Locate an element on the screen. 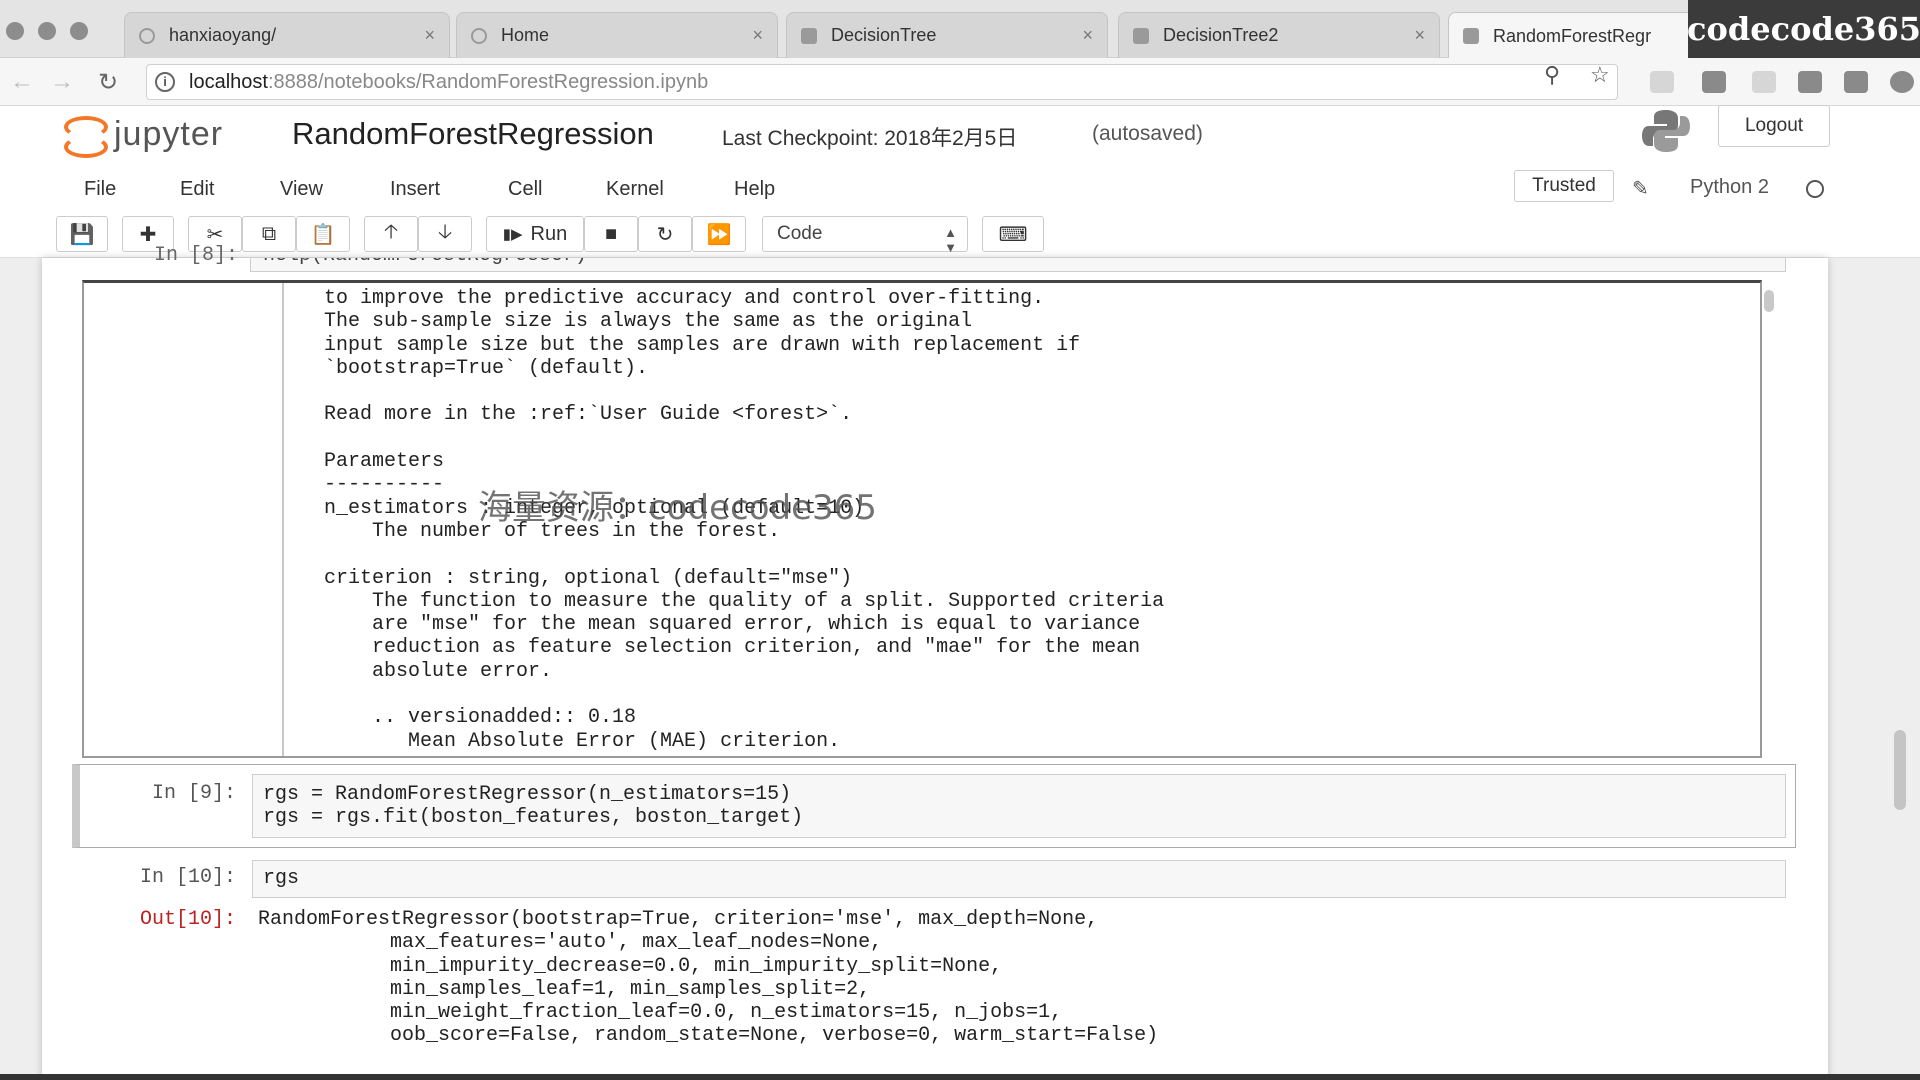  pager-scrollbar is located at coordinates (1769, 301).